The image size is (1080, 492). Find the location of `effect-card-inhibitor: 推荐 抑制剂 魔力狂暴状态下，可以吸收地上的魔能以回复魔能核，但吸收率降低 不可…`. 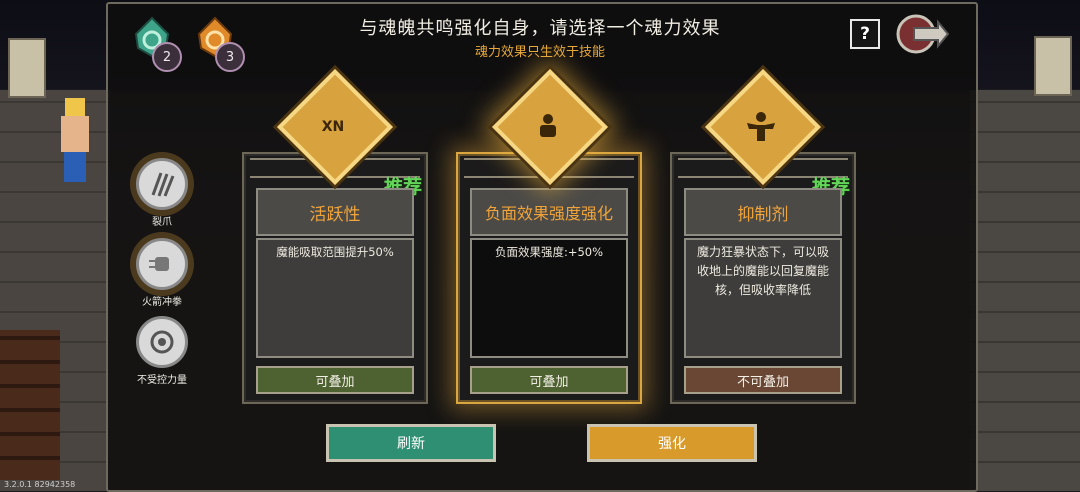

effect-card-inhibitor: 推荐 抑制剂 魔力狂暴状态下，可以吸收地上的魔能以回复魔能核，但吸收率降低 不可… is located at coordinates (763, 278).